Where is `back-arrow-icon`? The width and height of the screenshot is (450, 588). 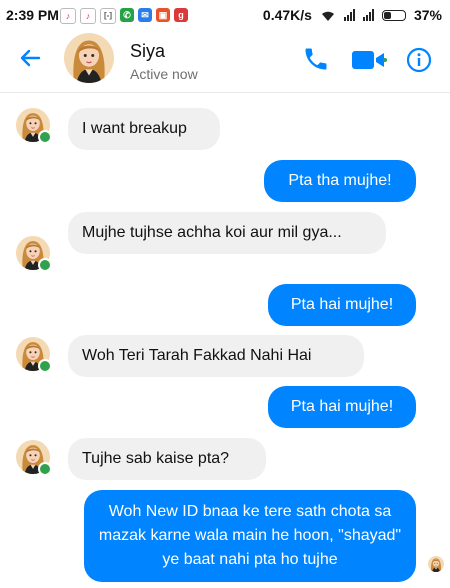
back-arrow-icon is located at coordinates (30, 60).